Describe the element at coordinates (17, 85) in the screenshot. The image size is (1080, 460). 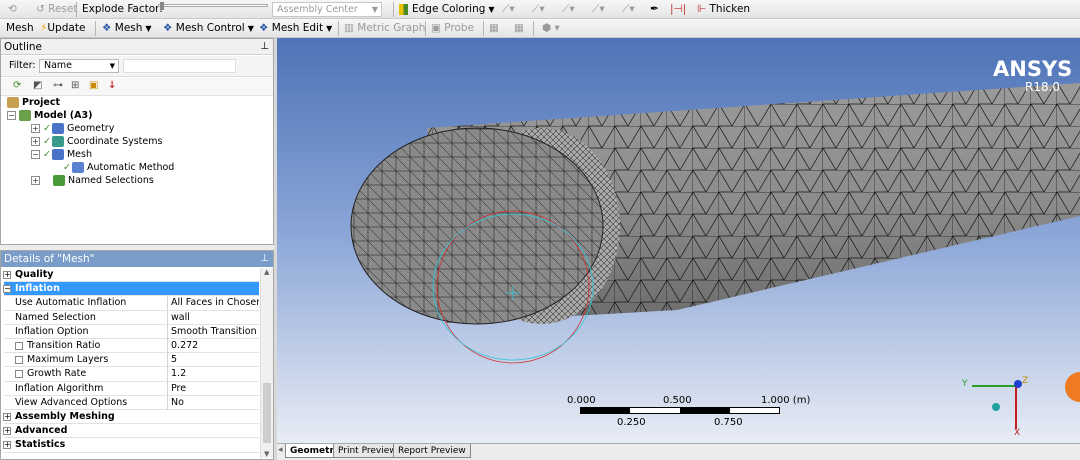
I see `refresh-icon: ⟳` at that location.